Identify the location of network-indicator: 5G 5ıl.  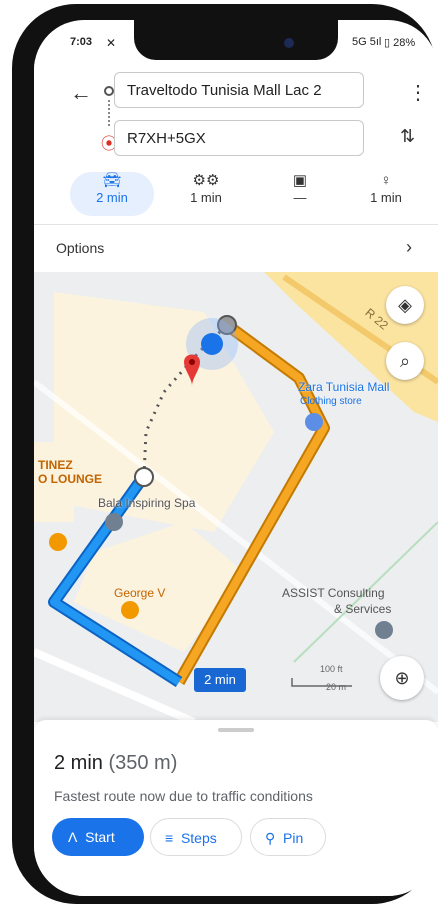
(367, 42).